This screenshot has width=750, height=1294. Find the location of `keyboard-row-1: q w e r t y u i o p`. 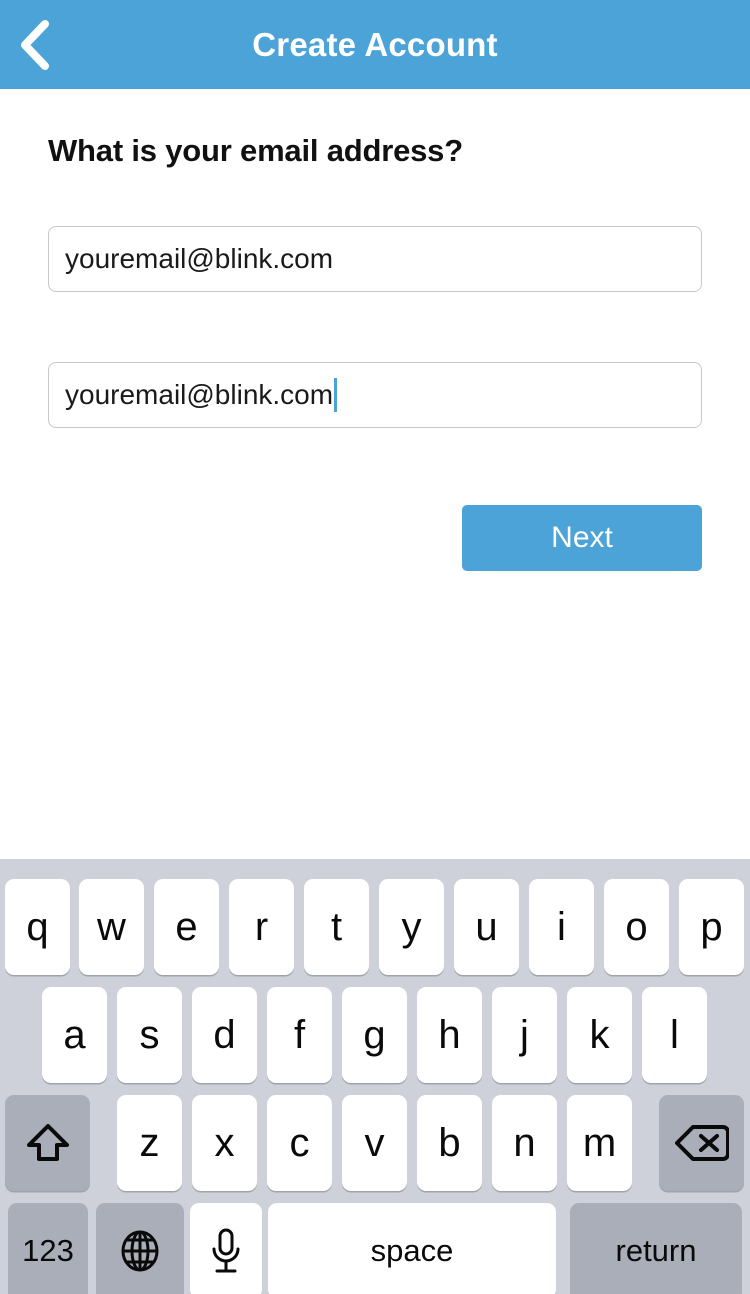

keyboard-row-1: q w e r t y u i o p is located at coordinates (375, 927).